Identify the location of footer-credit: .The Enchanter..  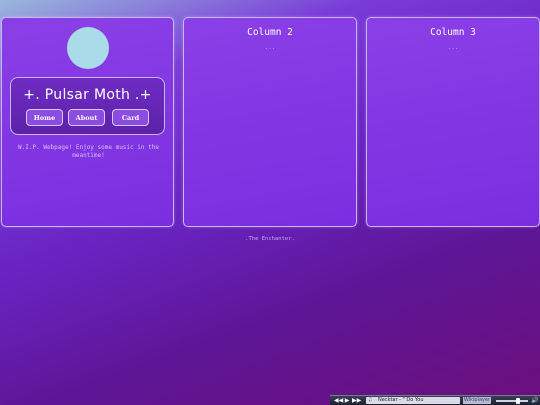
(270, 239).